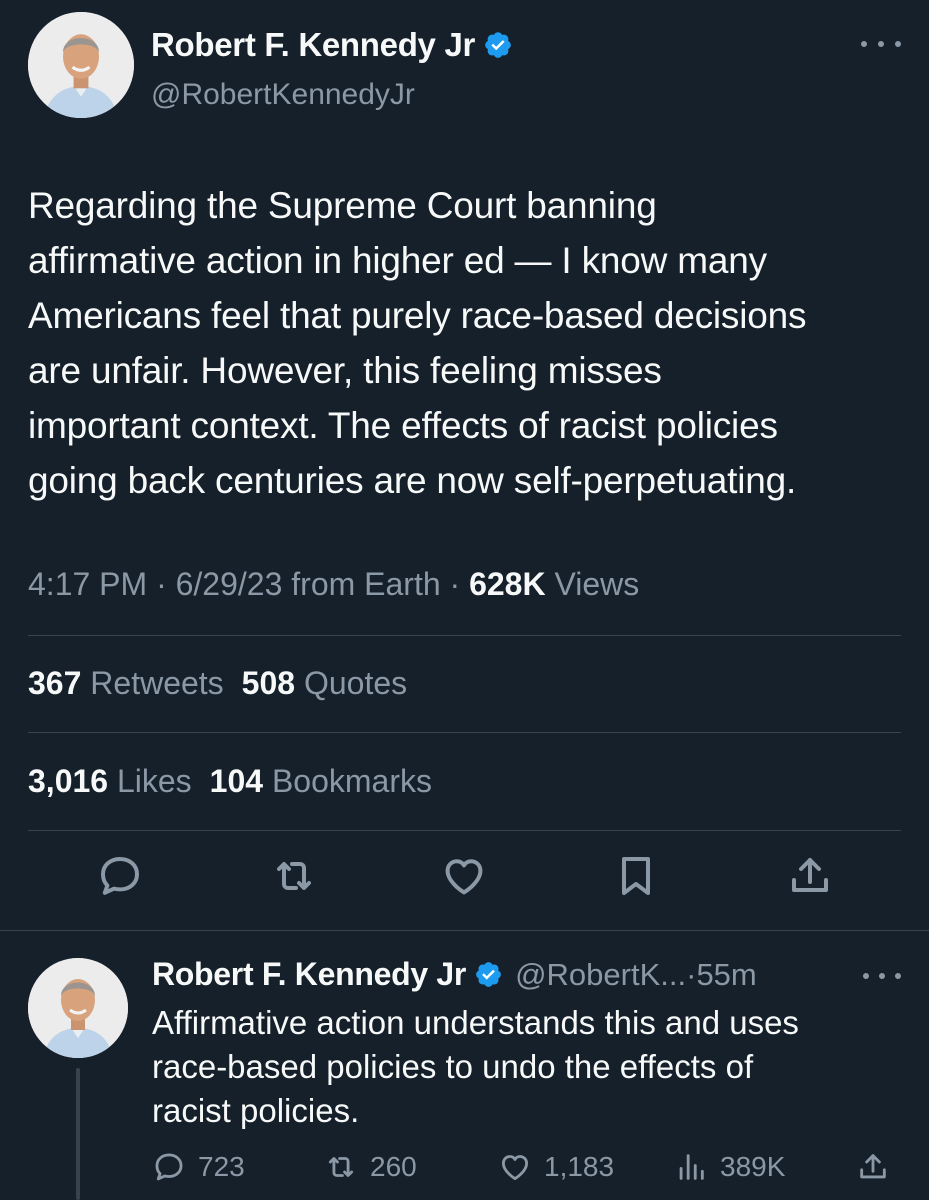 This screenshot has width=929, height=1200. I want to click on views-count: 389K, so click(753, 1166).